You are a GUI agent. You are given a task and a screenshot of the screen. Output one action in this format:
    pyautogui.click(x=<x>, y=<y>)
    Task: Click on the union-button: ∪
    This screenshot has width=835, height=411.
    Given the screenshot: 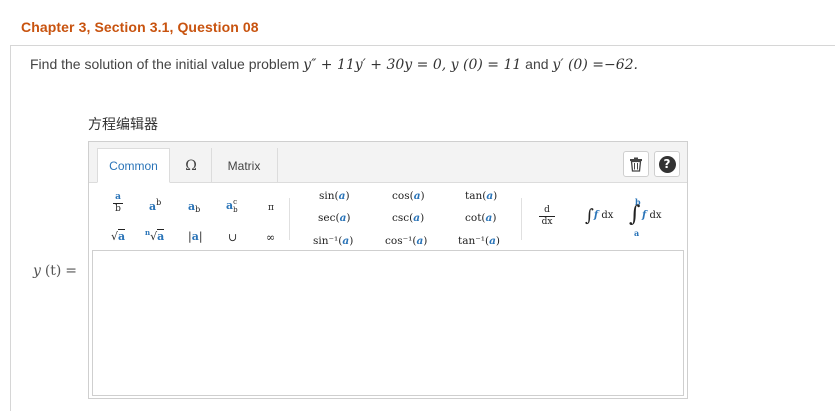 What is the action you would take?
    pyautogui.click(x=232, y=237)
    